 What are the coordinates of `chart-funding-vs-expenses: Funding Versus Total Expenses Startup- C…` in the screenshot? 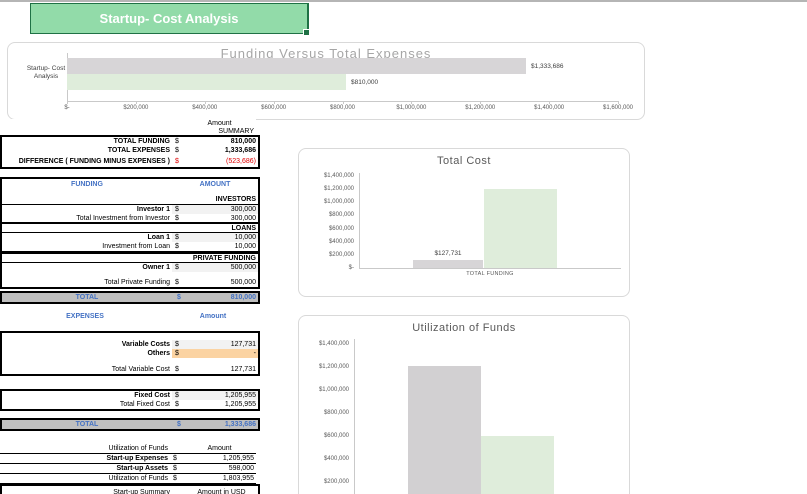 It's located at (326, 81).